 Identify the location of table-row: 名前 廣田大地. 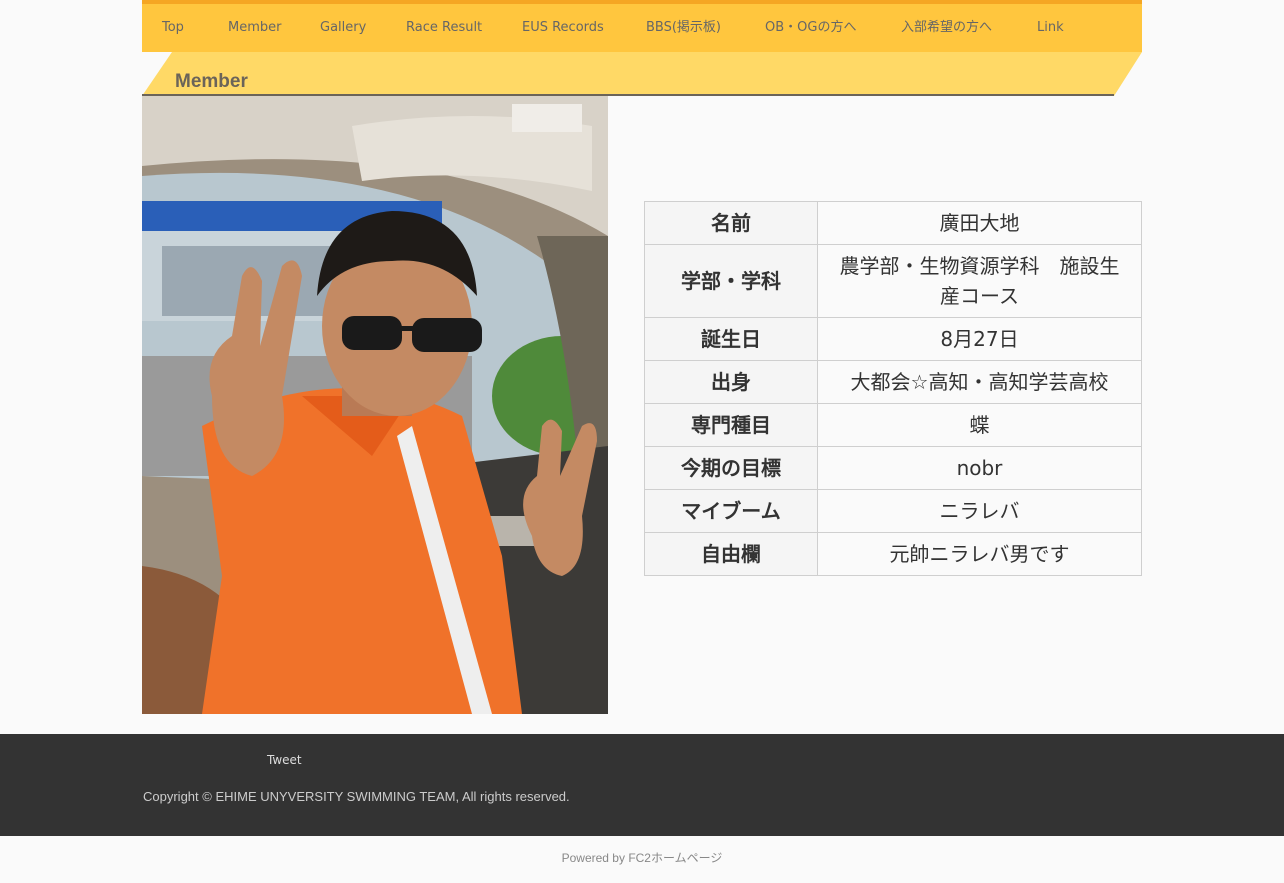
(893, 223).